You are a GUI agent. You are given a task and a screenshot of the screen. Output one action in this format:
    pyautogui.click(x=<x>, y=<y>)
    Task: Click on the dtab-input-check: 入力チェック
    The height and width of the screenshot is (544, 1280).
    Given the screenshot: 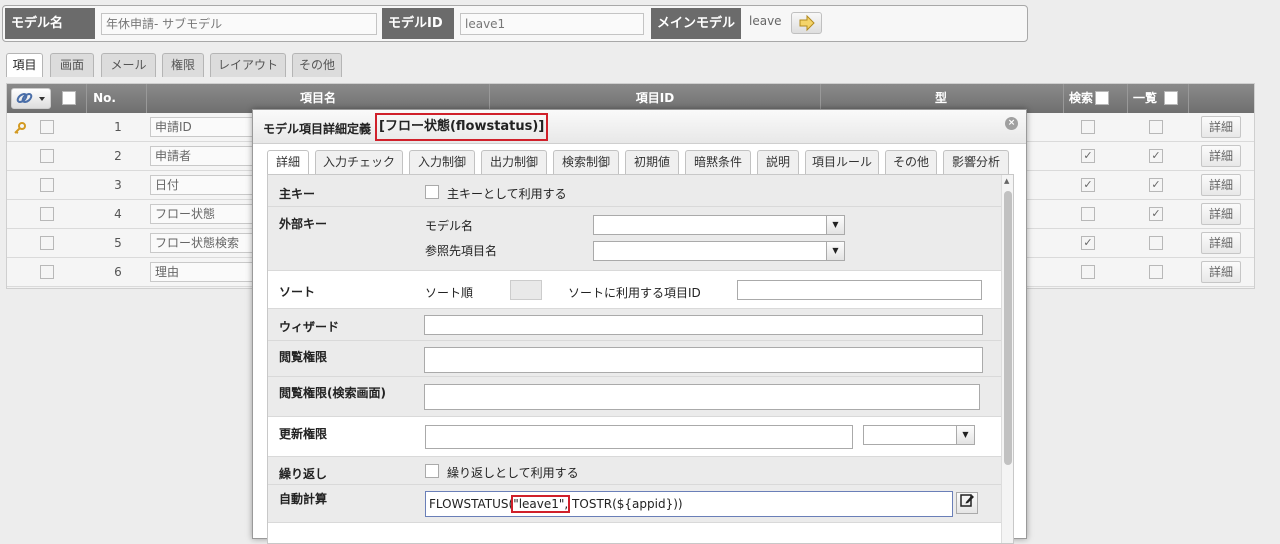 What is the action you would take?
    pyautogui.click(x=359, y=162)
    